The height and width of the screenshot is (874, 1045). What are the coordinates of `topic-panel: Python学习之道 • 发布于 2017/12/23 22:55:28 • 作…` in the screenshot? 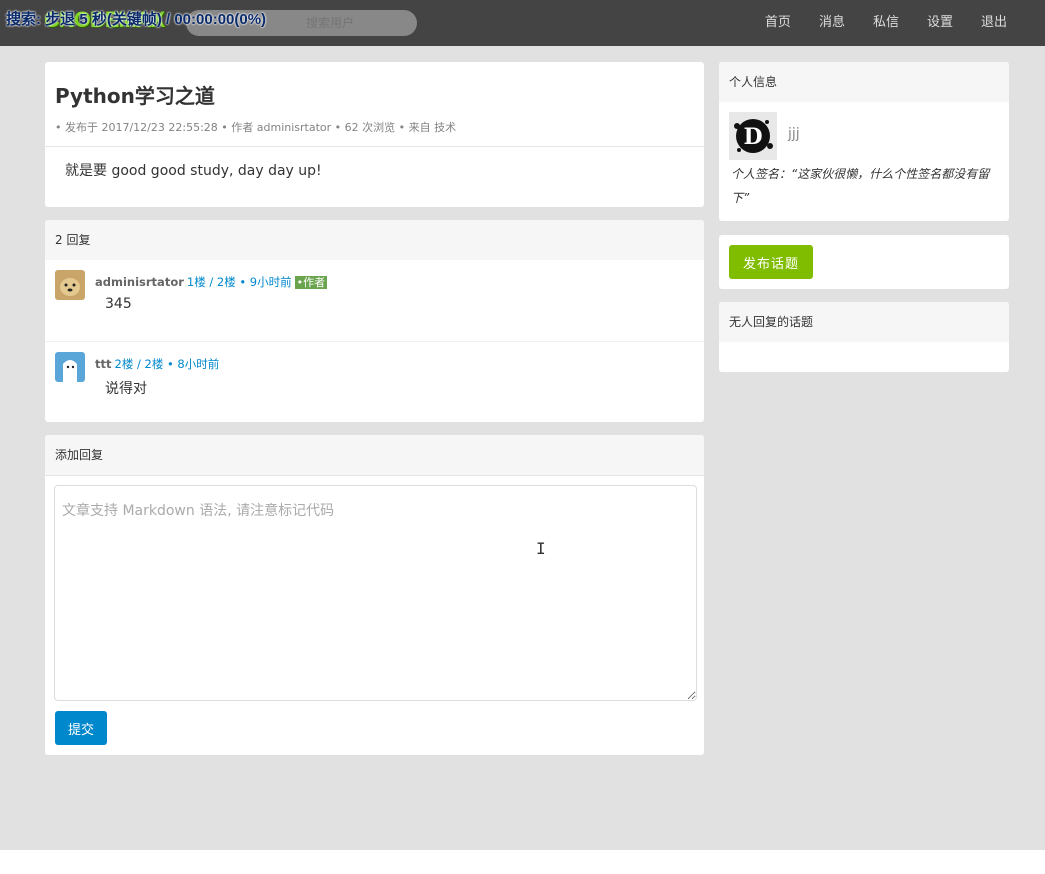 It's located at (374, 134).